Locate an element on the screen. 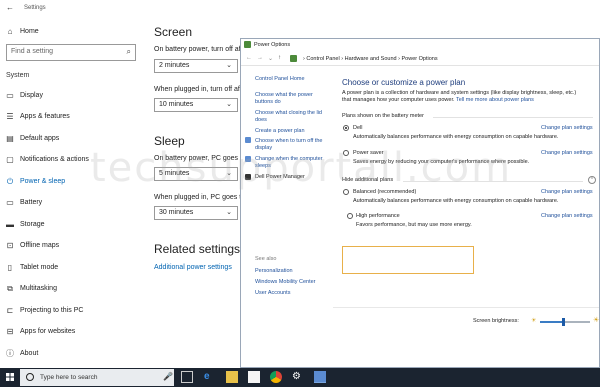 The width and height of the screenshot is (600, 387). screen-plugged-dropdown: 10 minutes ⌄ is located at coordinates (196, 105).